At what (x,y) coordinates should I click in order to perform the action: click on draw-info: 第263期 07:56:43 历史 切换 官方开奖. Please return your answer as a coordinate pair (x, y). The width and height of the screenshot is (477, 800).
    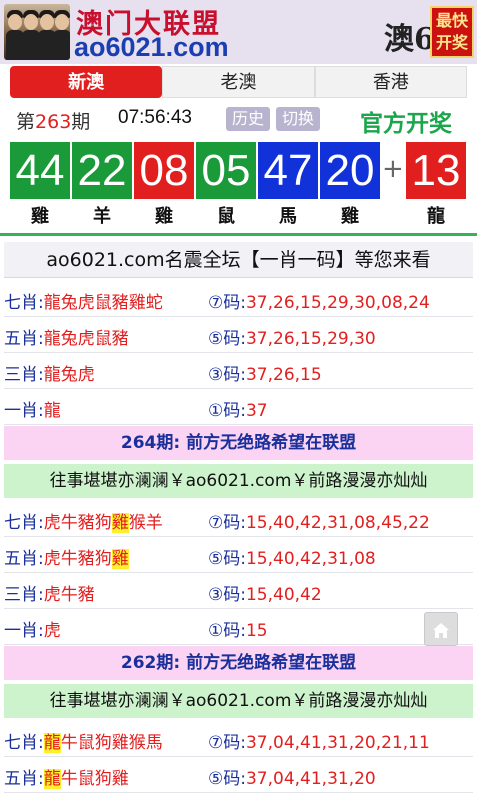
    Looking at the image, I should click on (238, 120).